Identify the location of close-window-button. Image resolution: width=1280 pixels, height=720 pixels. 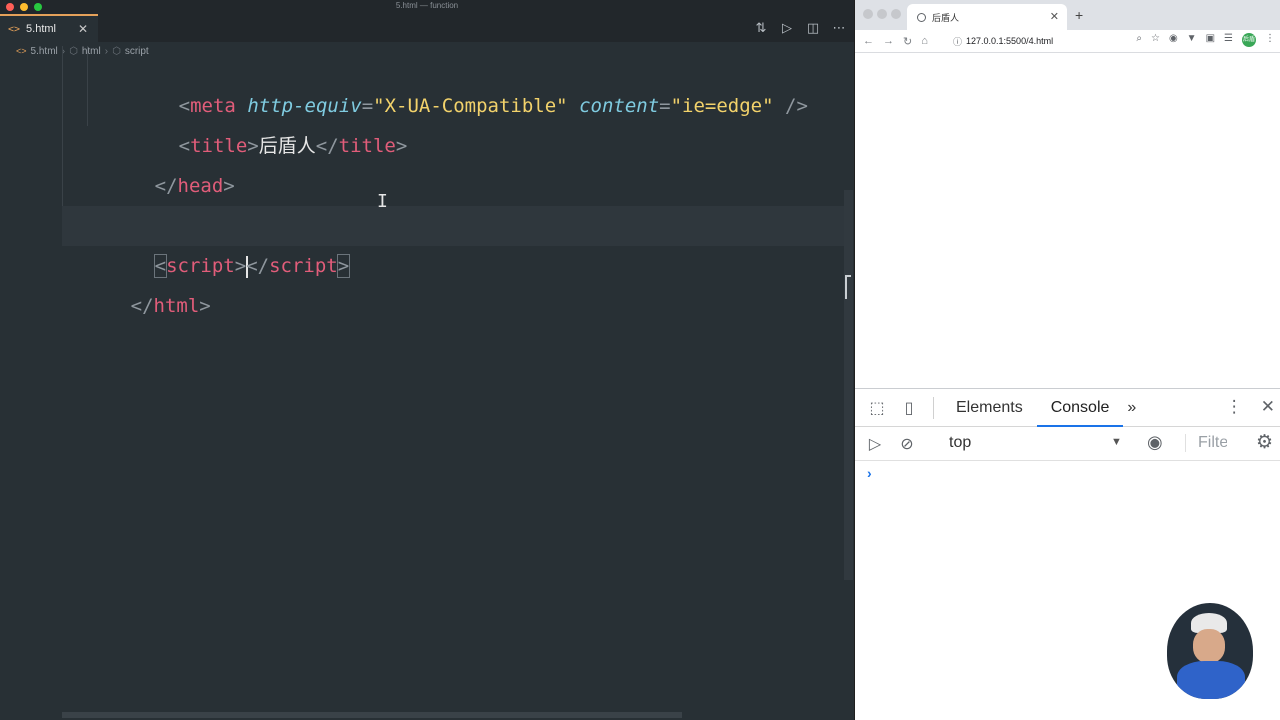
(868, 14).